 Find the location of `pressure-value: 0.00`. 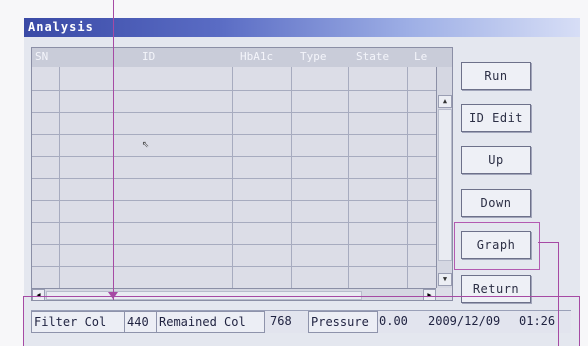

pressure-value: 0.00 is located at coordinates (393, 321).